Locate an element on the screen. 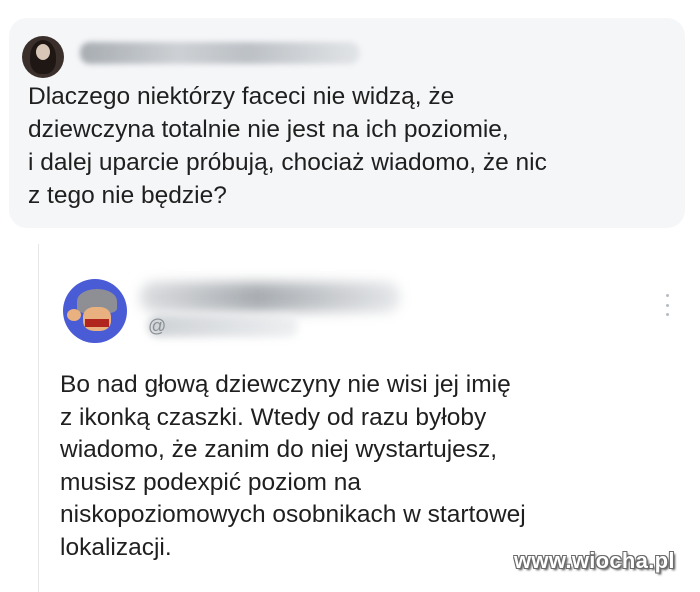 This screenshot has height=592, width=700. avatar-face is located at coordinates (43, 52).